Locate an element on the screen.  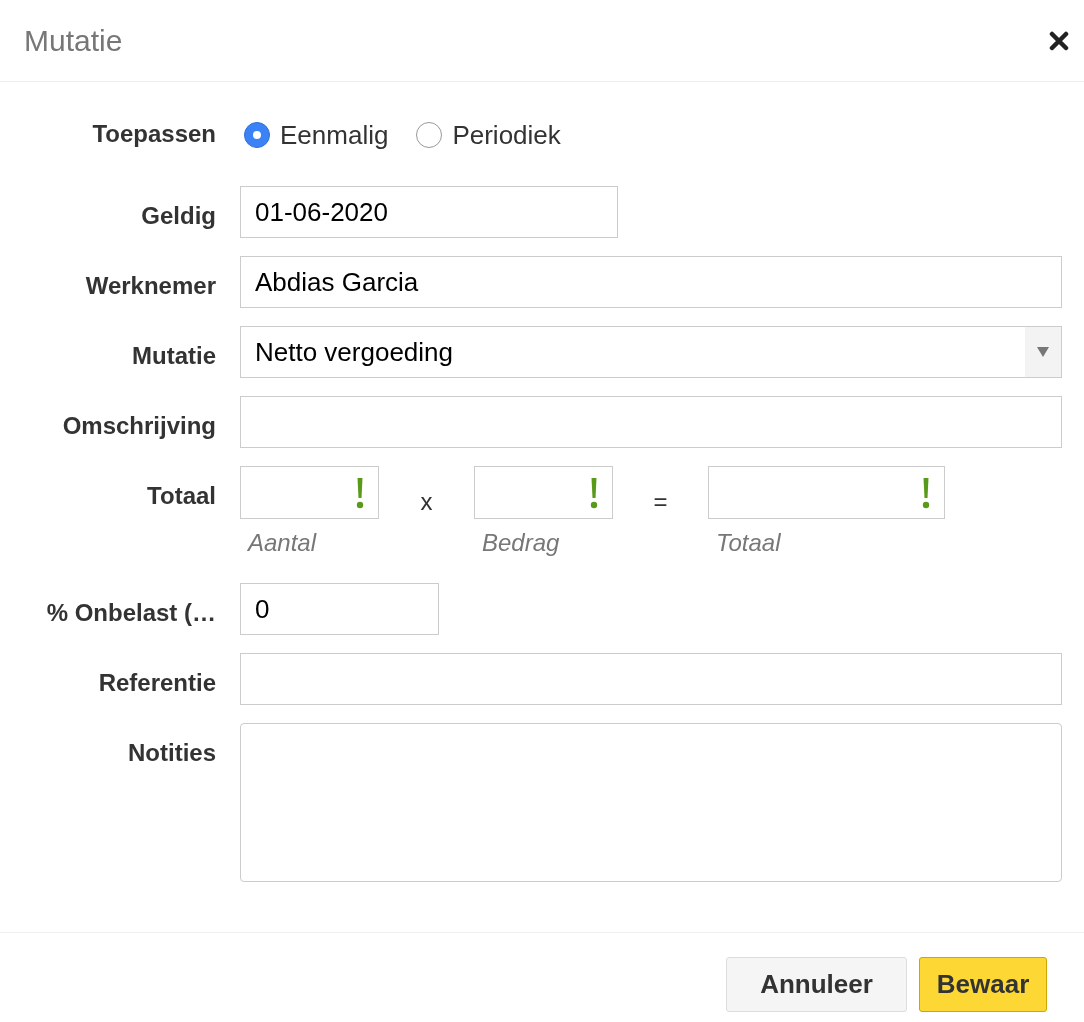
field-label: Omschrijving is located at coordinates (138, 426).